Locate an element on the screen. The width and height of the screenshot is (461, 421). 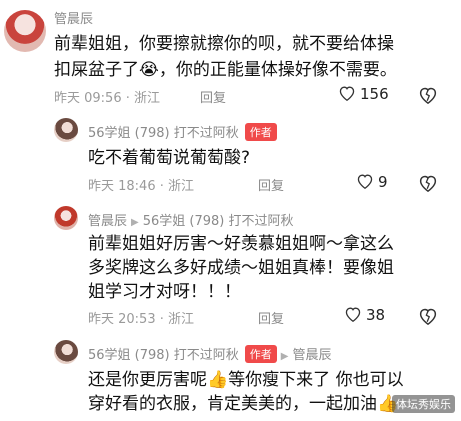
like-button: 156 is located at coordinates (363, 94).